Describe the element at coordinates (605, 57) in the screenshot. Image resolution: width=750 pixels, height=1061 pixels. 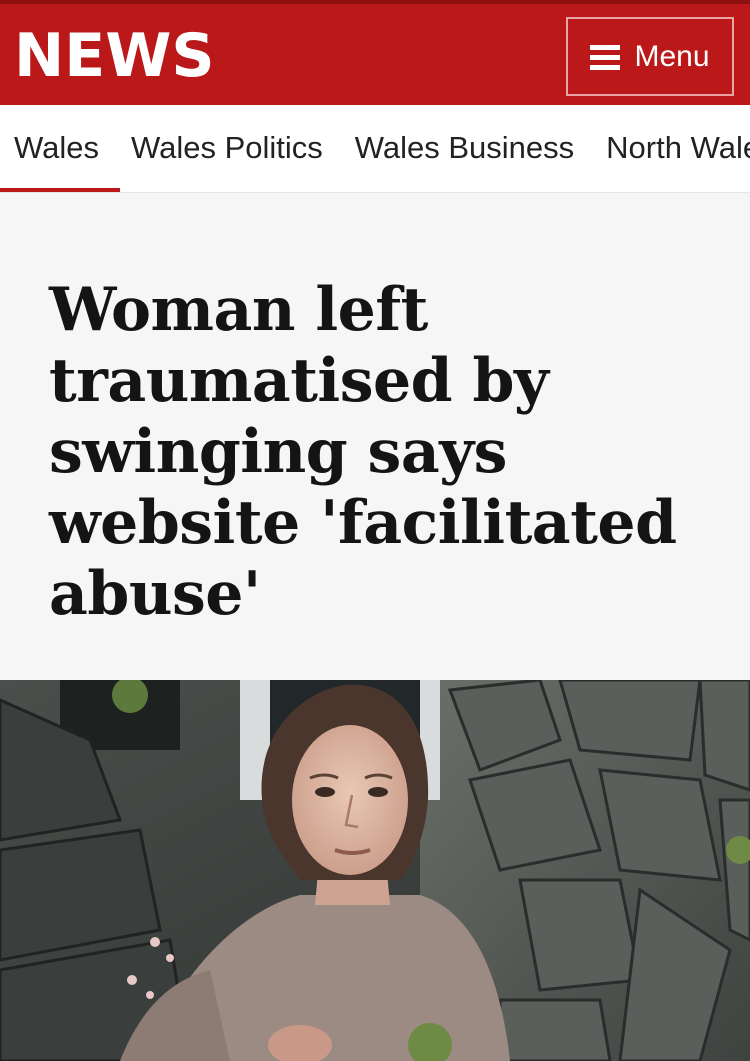
I see `hamburger-icon` at that location.